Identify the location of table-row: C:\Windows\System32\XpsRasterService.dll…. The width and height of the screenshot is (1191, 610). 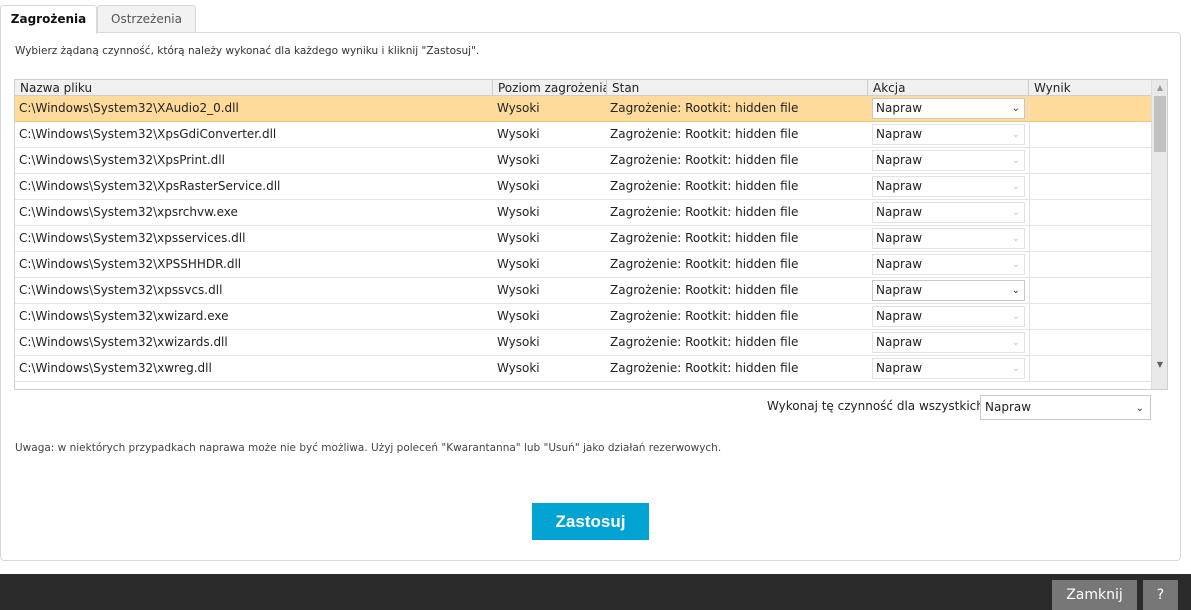
(583, 187).